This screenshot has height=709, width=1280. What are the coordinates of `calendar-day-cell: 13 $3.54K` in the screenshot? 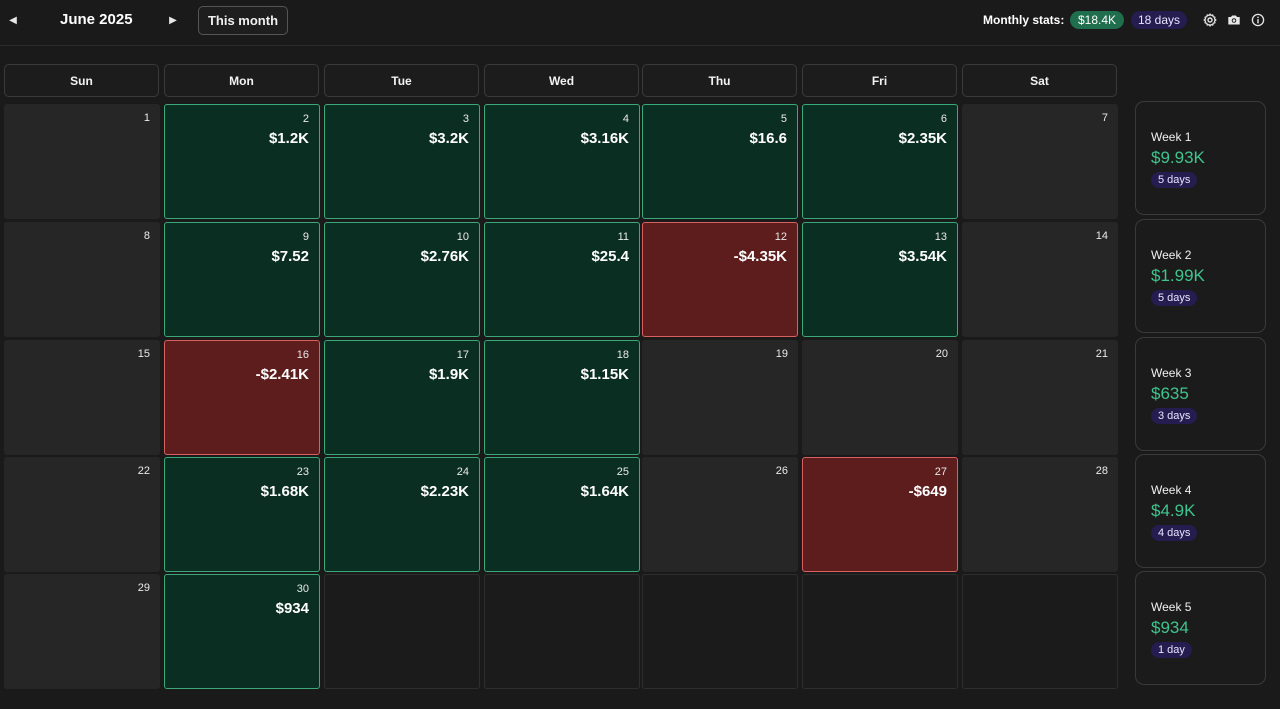 It's located at (880, 279).